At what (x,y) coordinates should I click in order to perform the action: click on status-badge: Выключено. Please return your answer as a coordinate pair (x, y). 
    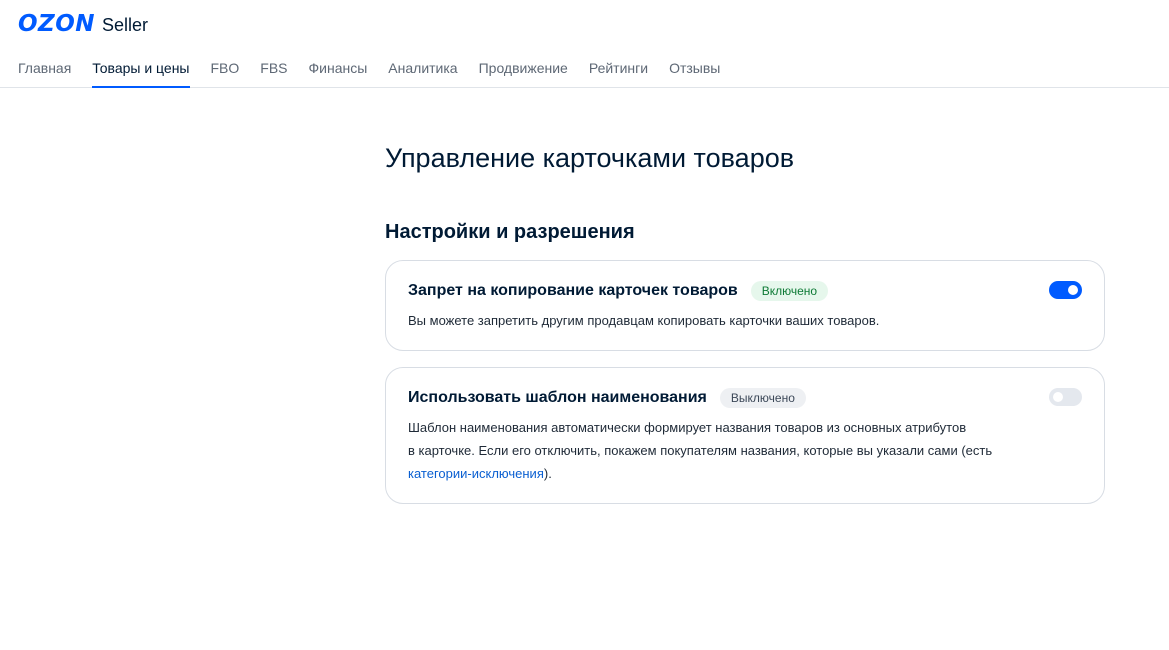
    Looking at the image, I should click on (762, 398).